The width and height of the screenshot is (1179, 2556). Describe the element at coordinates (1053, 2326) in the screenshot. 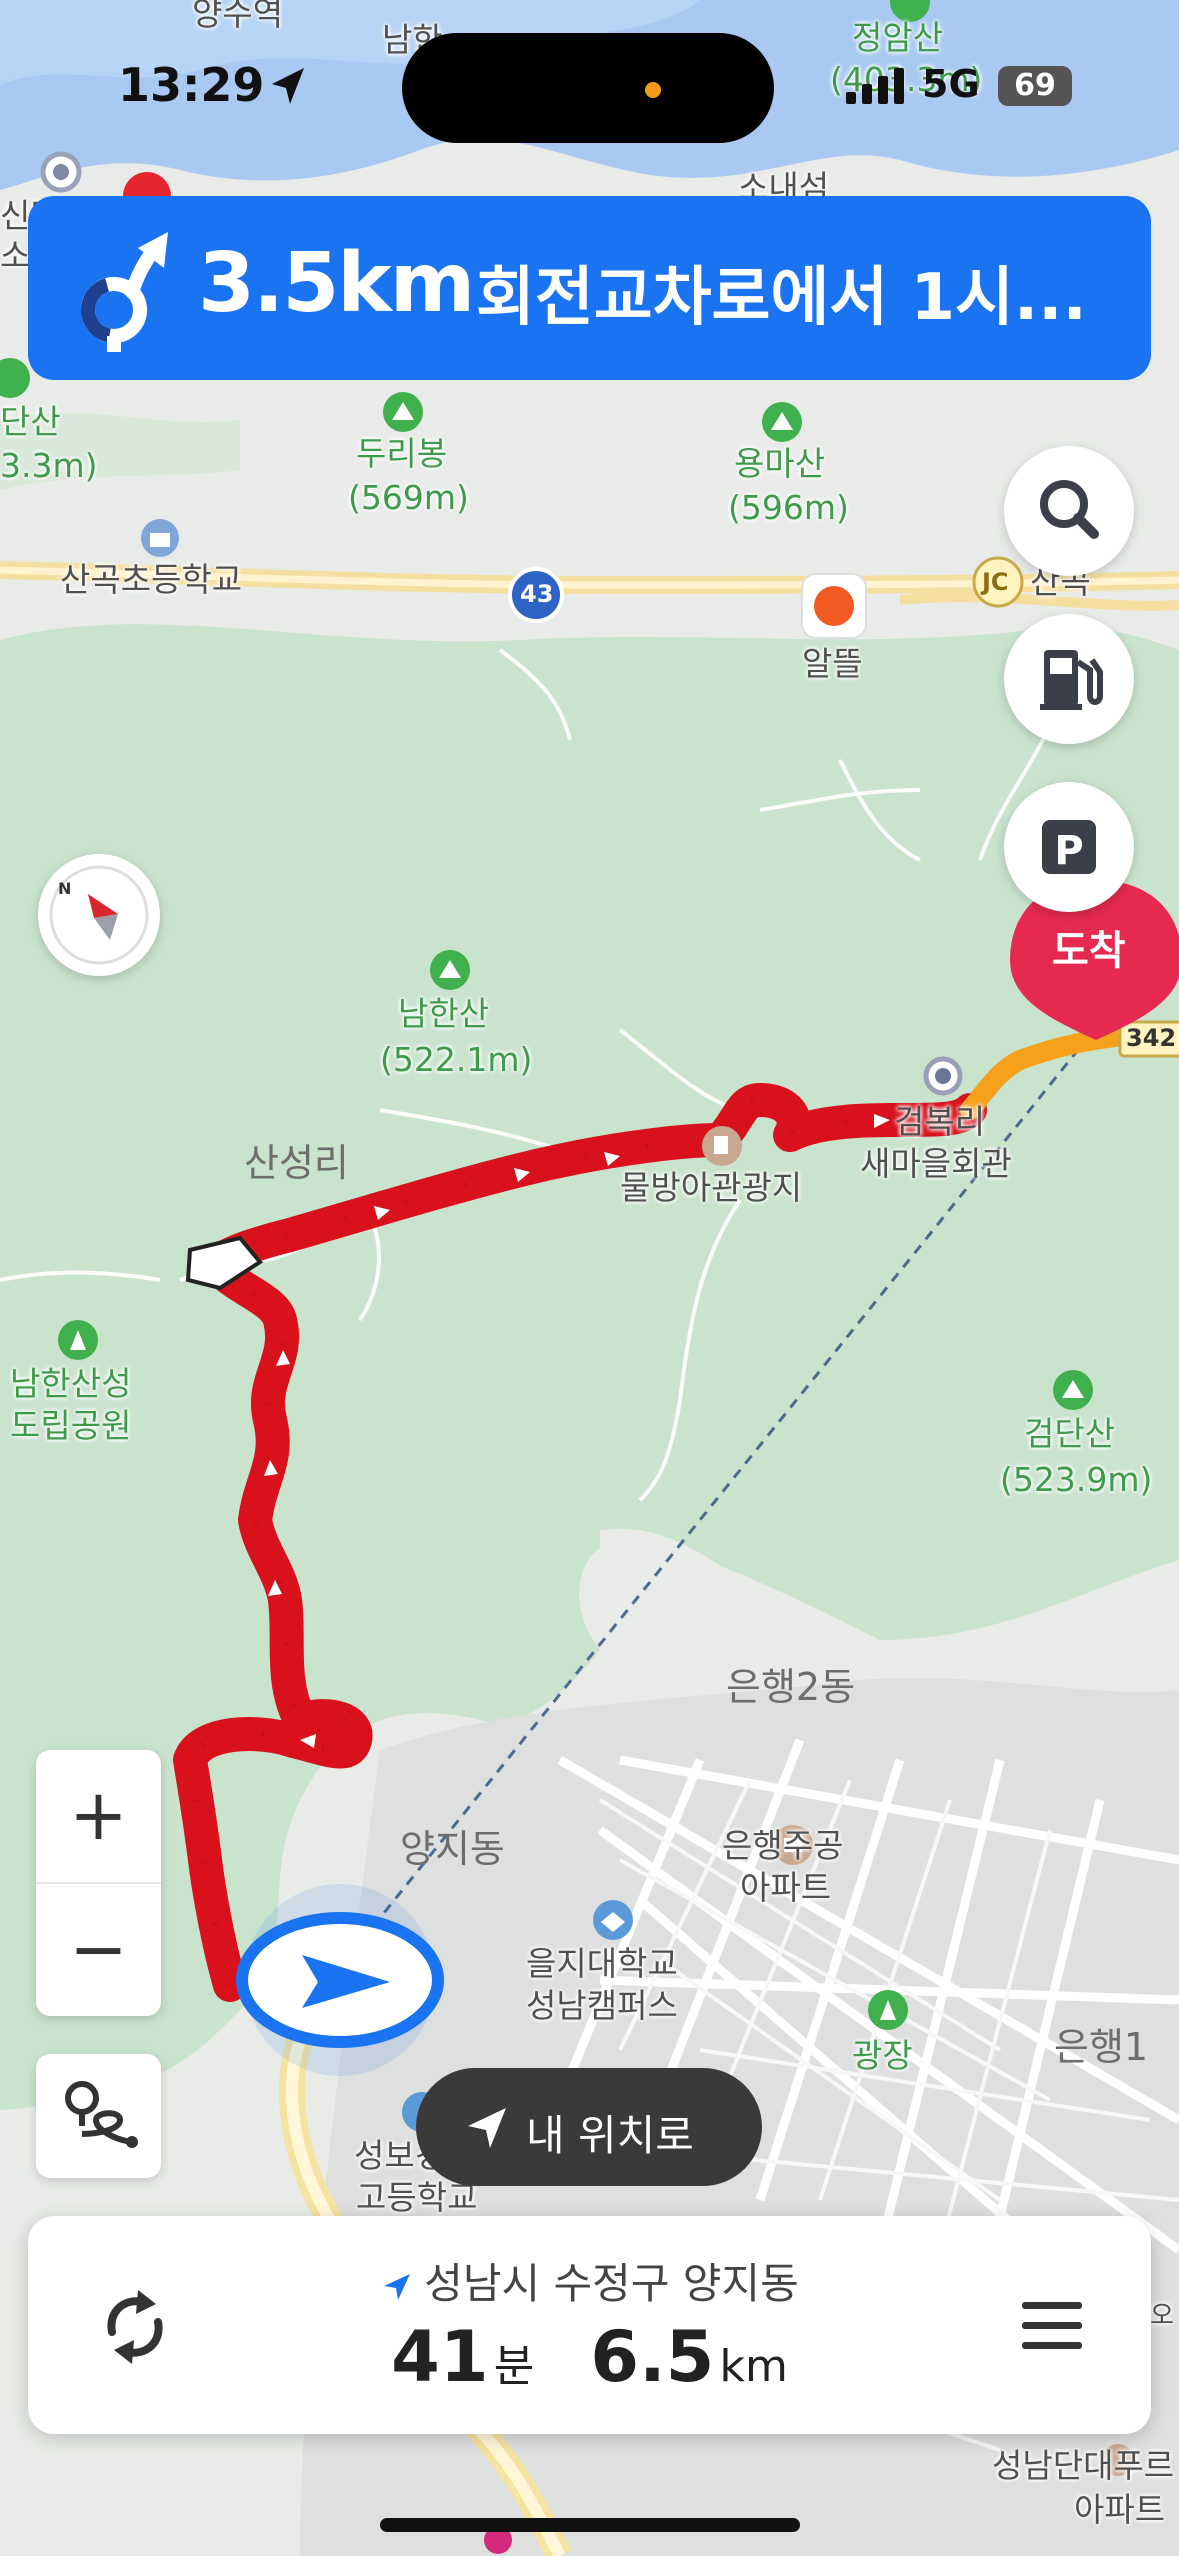

I see `menu-icon` at that location.